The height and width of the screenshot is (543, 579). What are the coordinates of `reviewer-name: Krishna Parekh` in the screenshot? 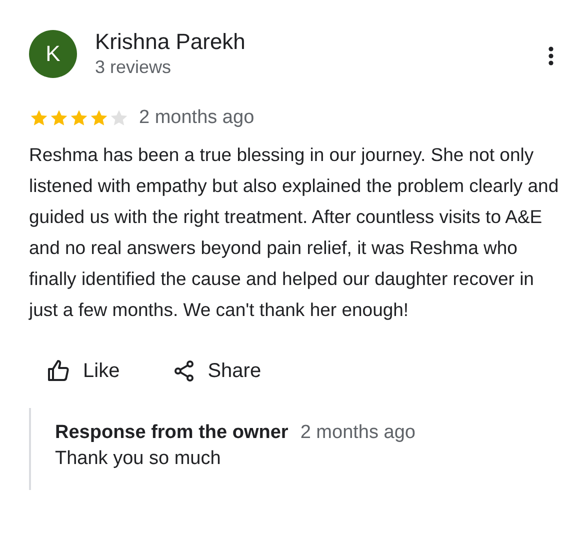 It's located at (321, 42).